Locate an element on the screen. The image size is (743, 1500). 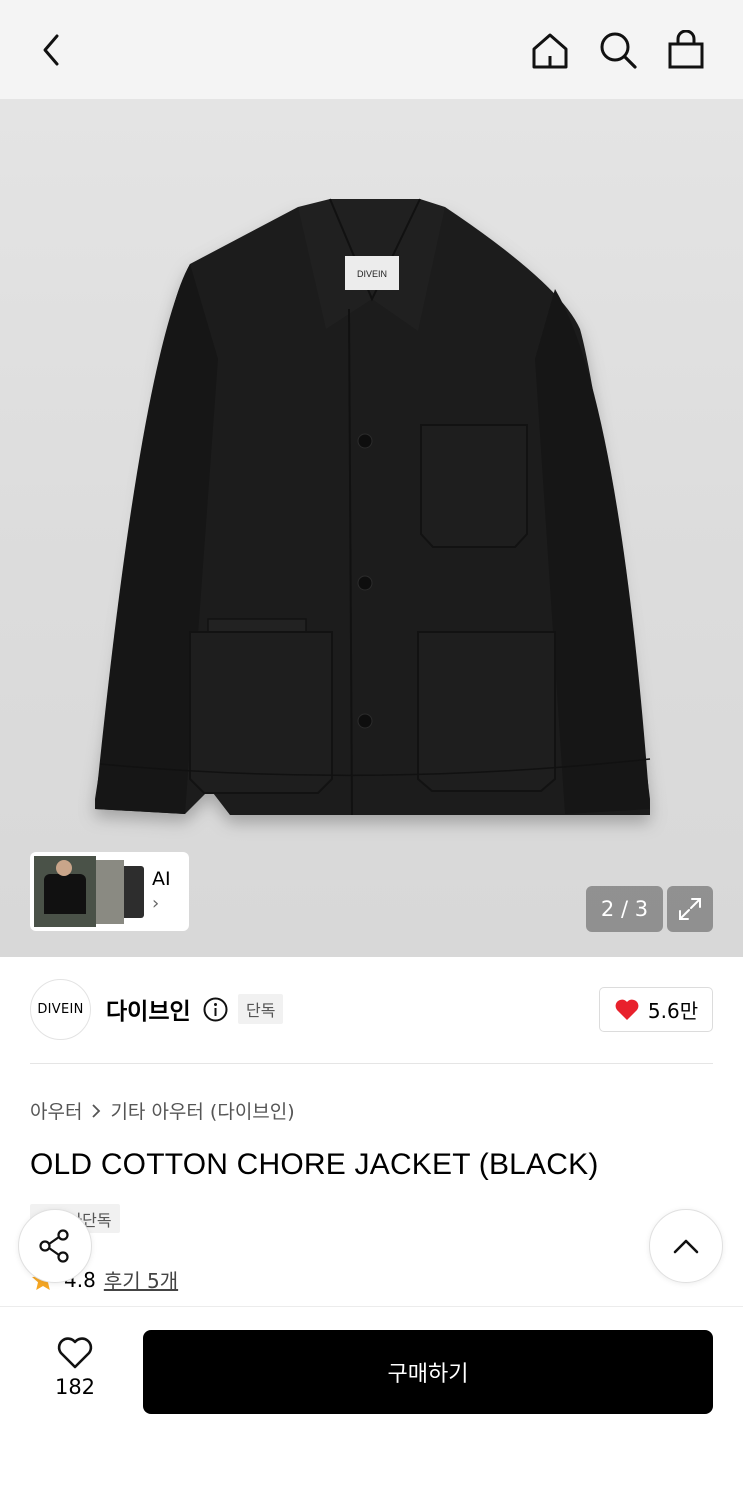
exclusive-badge: 단독 is located at coordinates (261, 1009).